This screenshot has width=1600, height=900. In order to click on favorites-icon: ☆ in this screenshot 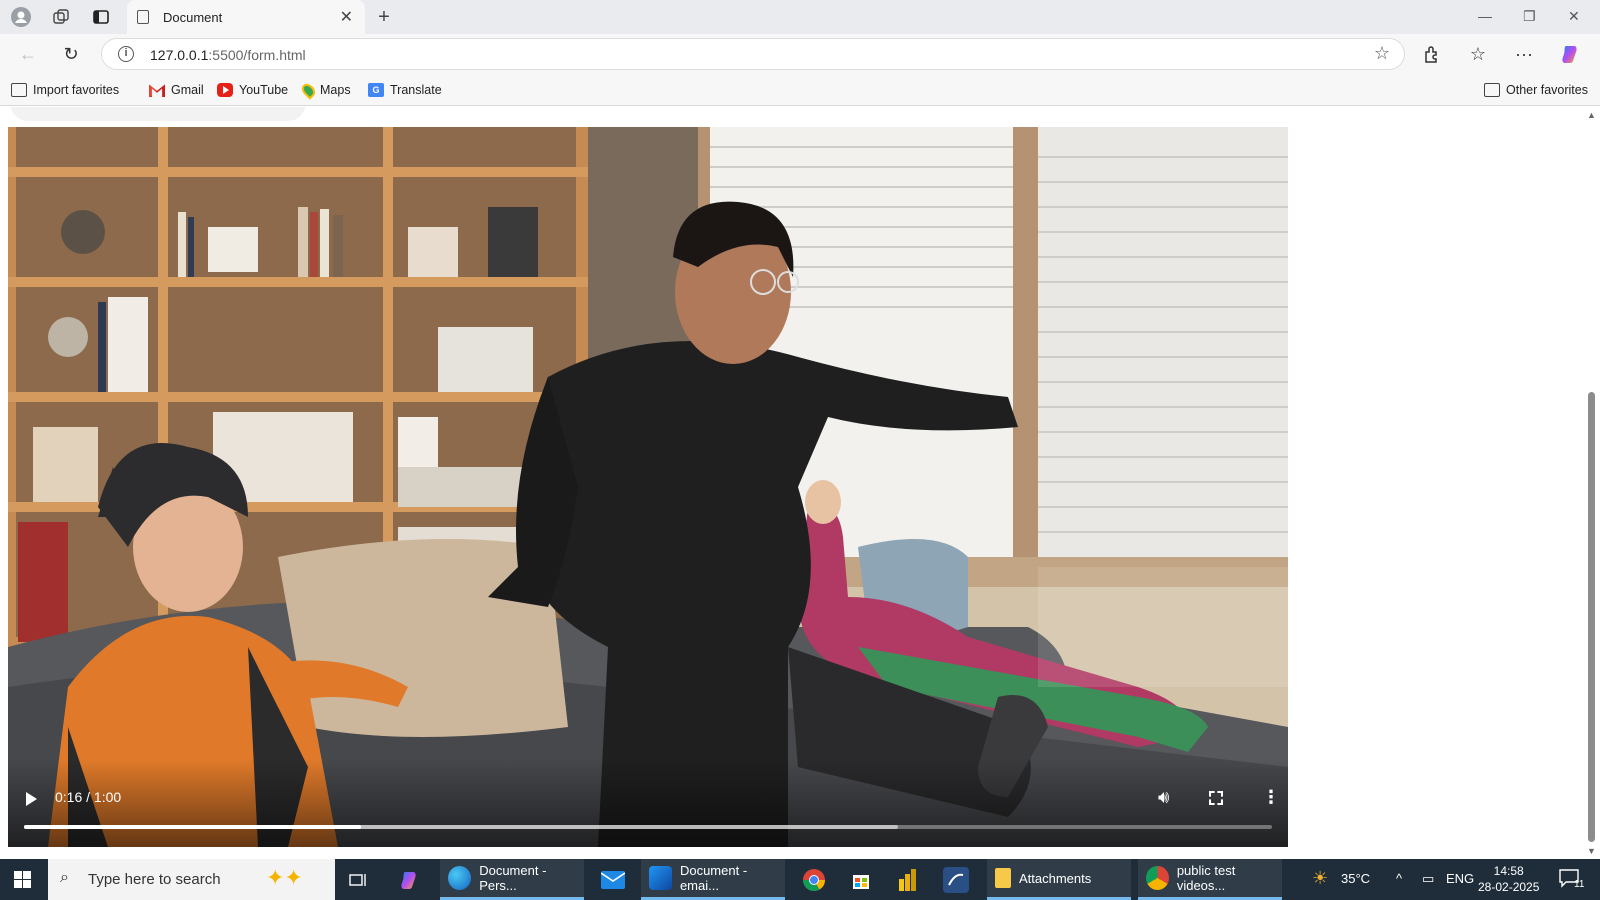, I will do `click(1478, 54)`.